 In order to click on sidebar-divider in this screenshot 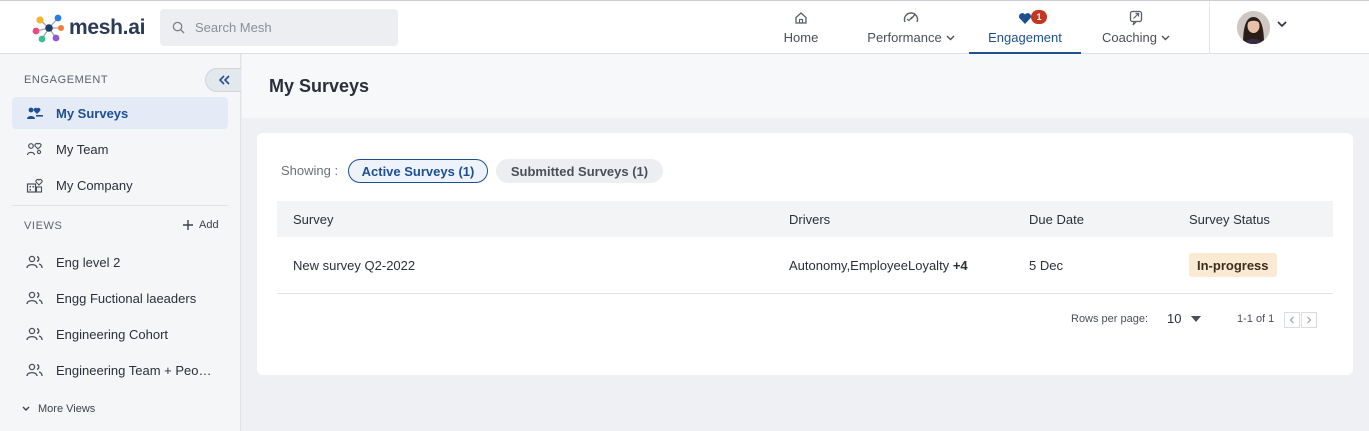, I will do `click(120, 205)`.